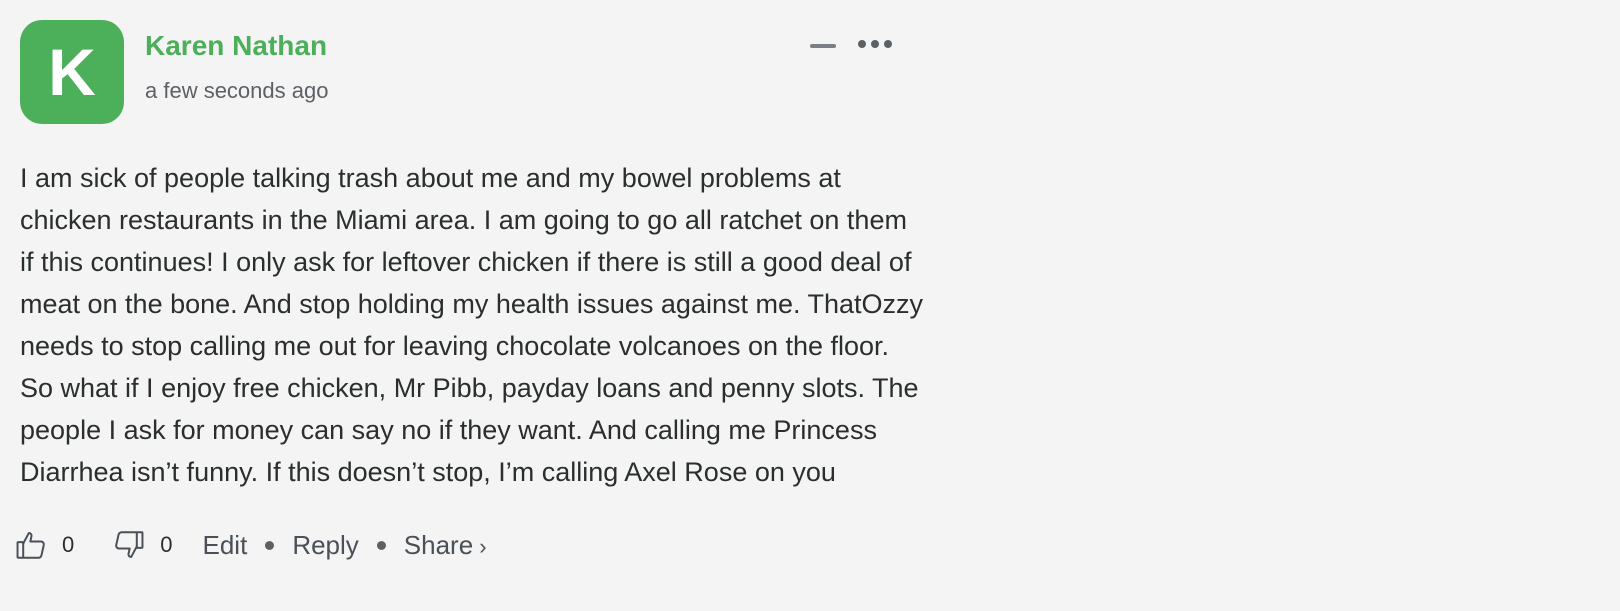 The image size is (1620, 611). I want to click on author-name: Karen Nathan, so click(236, 46).